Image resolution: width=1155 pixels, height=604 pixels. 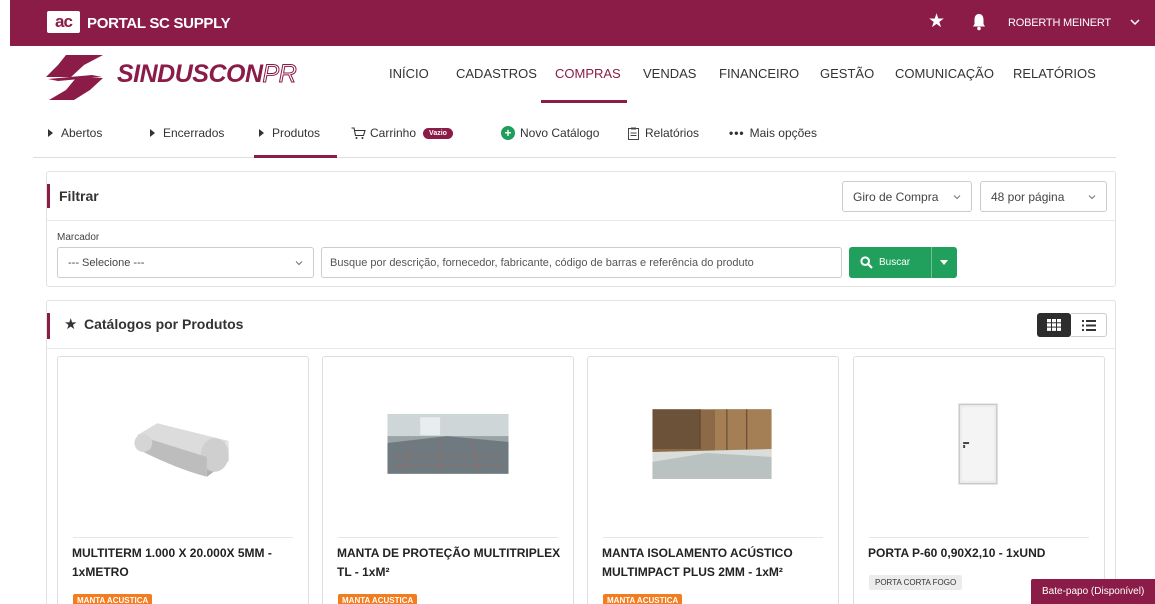 What do you see at coordinates (669, 73) in the screenshot?
I see `nav-item-vendas: VENDAS` at bounding box center [669, 73].